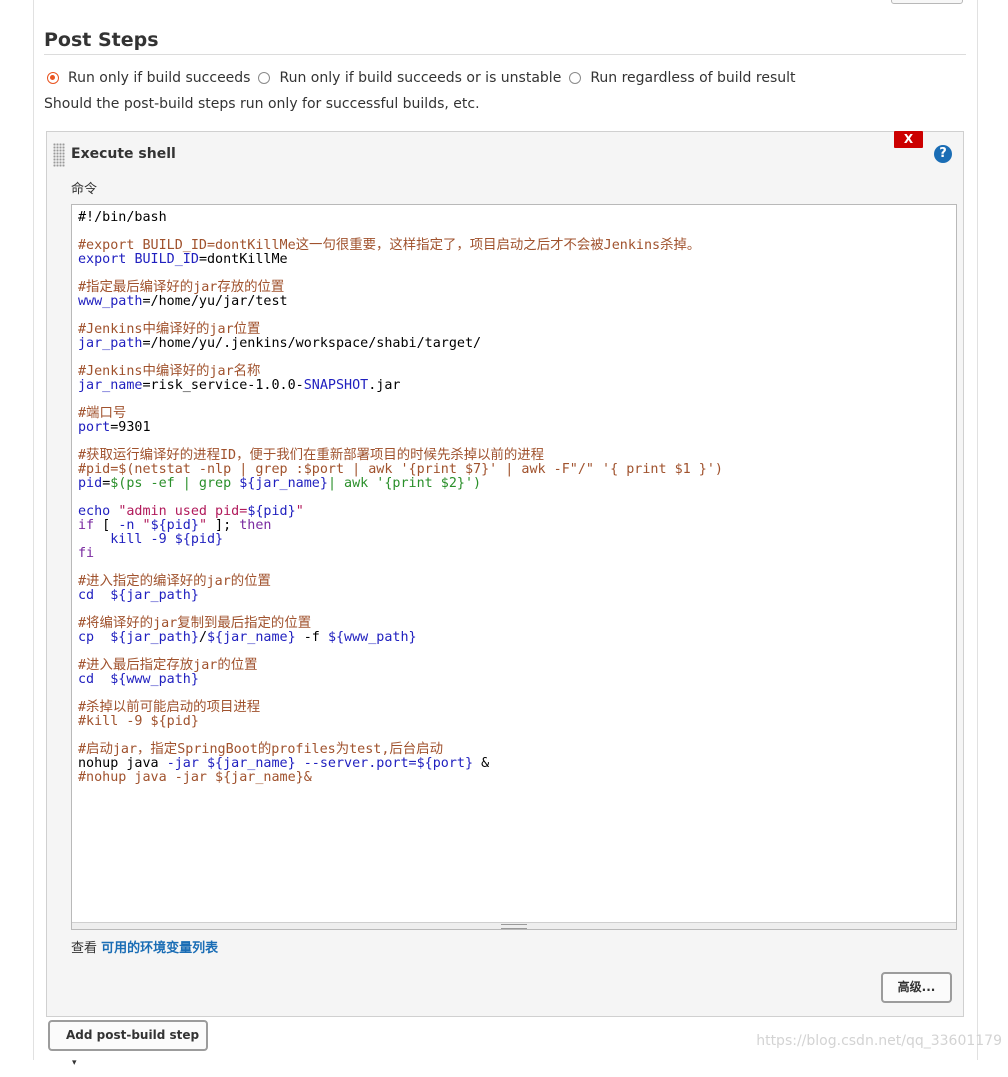 The image size is (1008, 1077). What do you see at coordinates (110, 301) in the screenshot?
I see `code-token: www_path` at bounding box center [110, 301].